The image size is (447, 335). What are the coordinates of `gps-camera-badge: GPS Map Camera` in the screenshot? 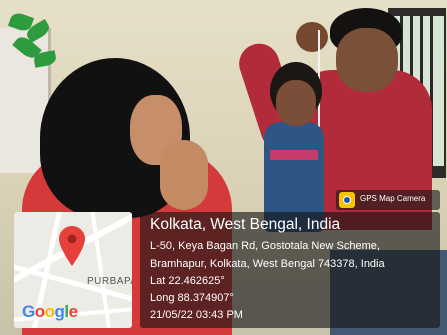 It's located at (388, 200).